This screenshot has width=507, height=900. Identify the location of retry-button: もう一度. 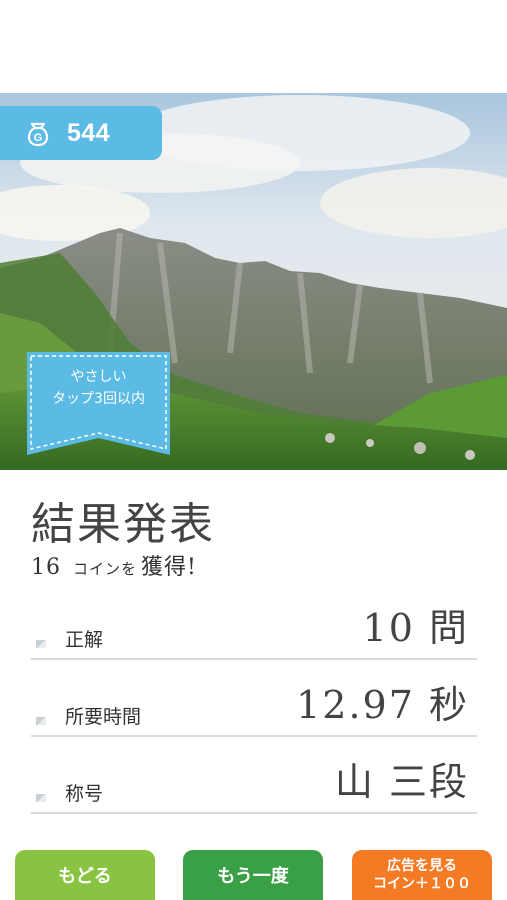
(253, 875).